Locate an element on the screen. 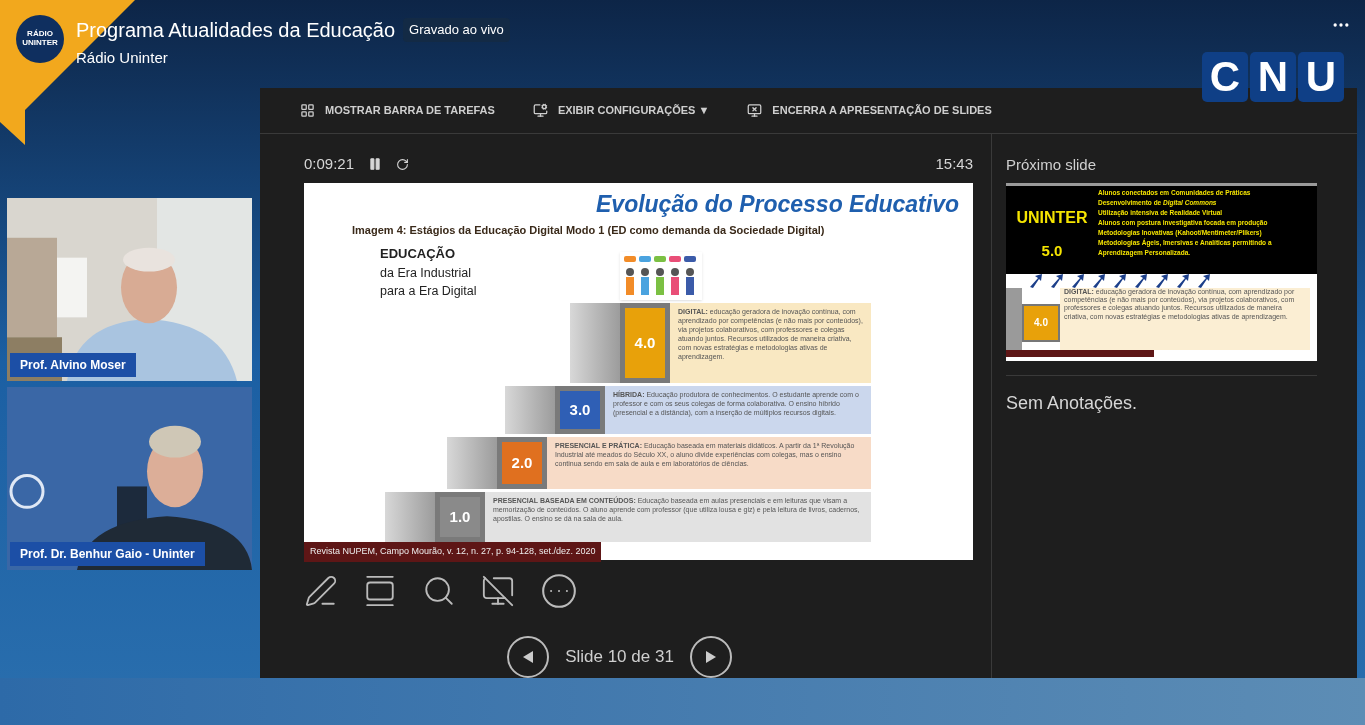  avatar-text: UNINTER is located at coordinates (40, 43).